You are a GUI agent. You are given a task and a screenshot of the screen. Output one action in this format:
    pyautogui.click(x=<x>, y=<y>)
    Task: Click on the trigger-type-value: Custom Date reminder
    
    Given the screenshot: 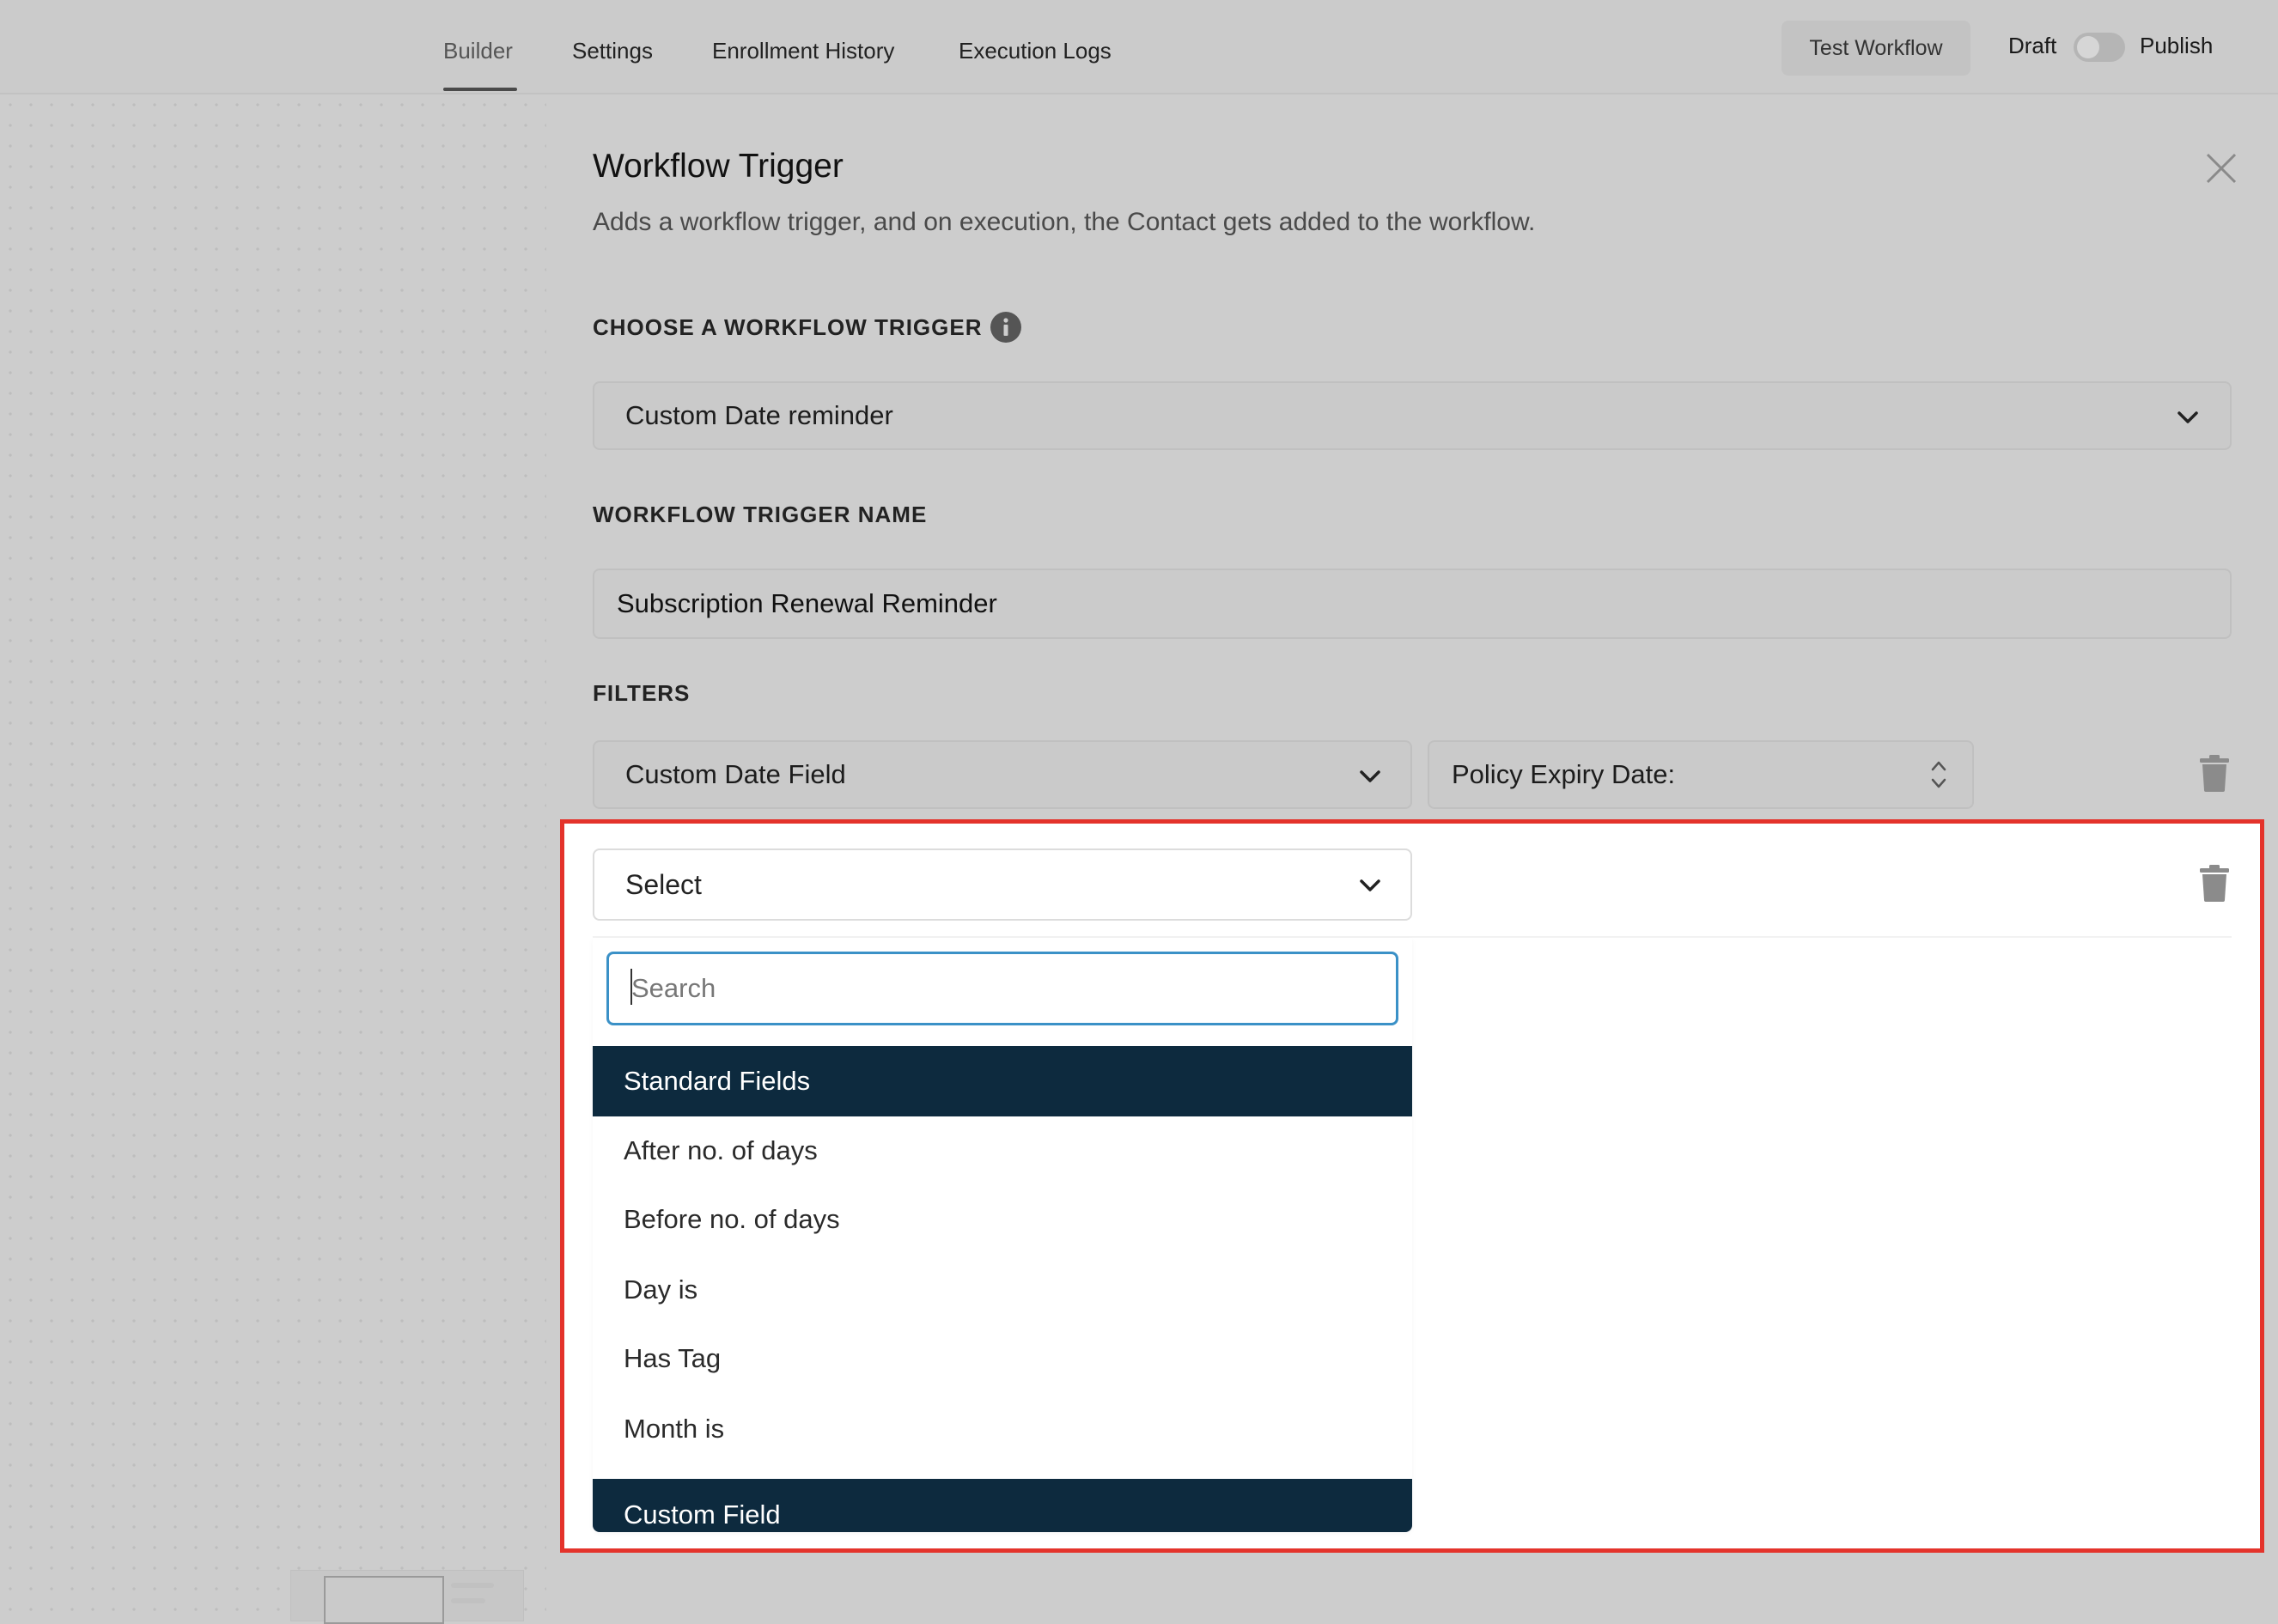 What is the action you would take?
    pyautogui.click(x=759, y=415)
    